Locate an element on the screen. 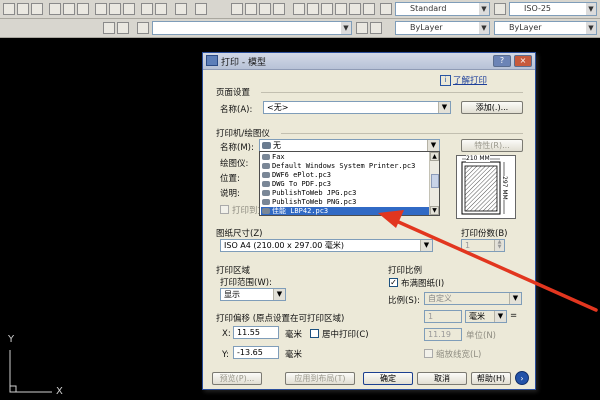 The height and width of the screenshot is (400, 600). list-item: DWF6 ePlot.pc3 is located at coordinates (296, 175).